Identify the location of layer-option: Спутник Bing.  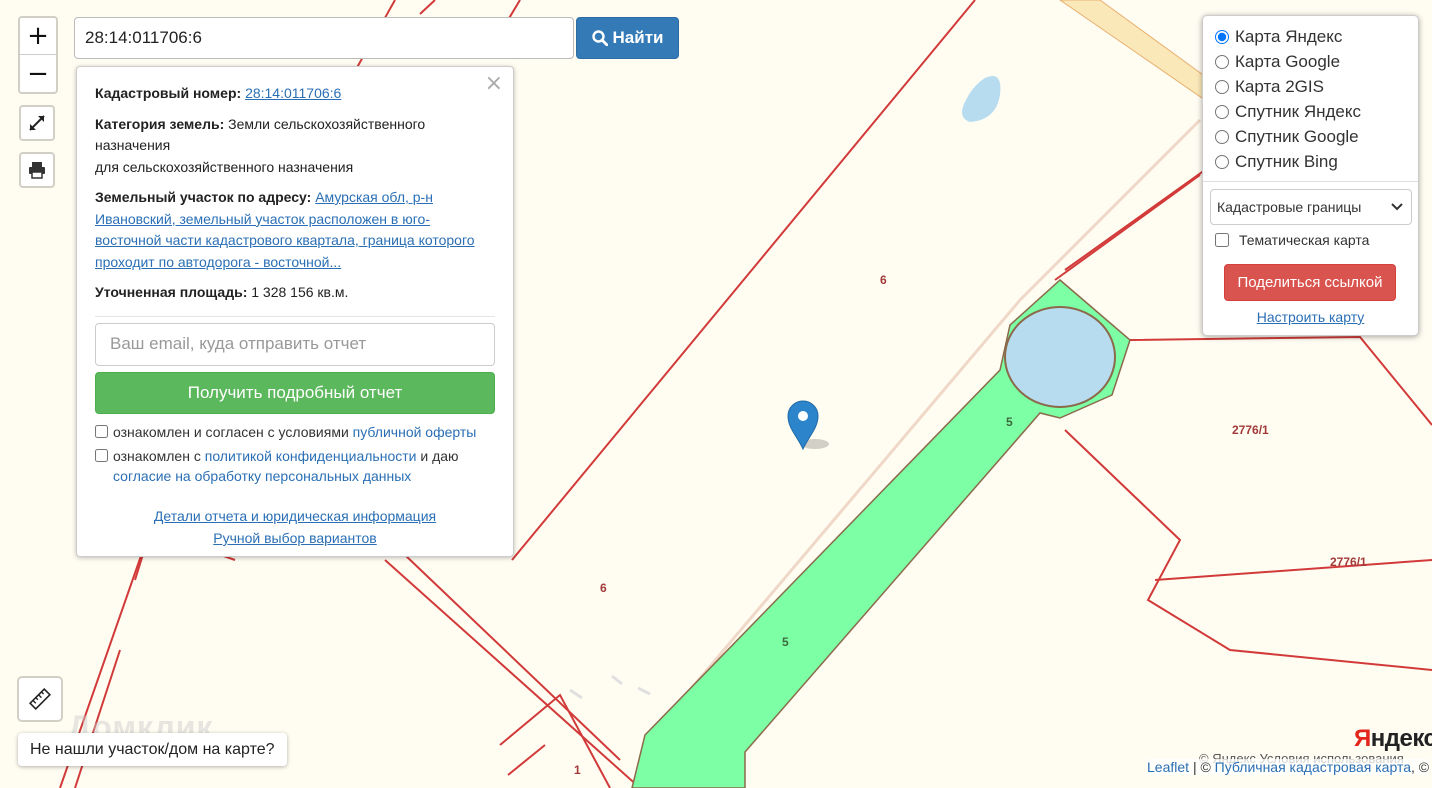
(1312, 161).